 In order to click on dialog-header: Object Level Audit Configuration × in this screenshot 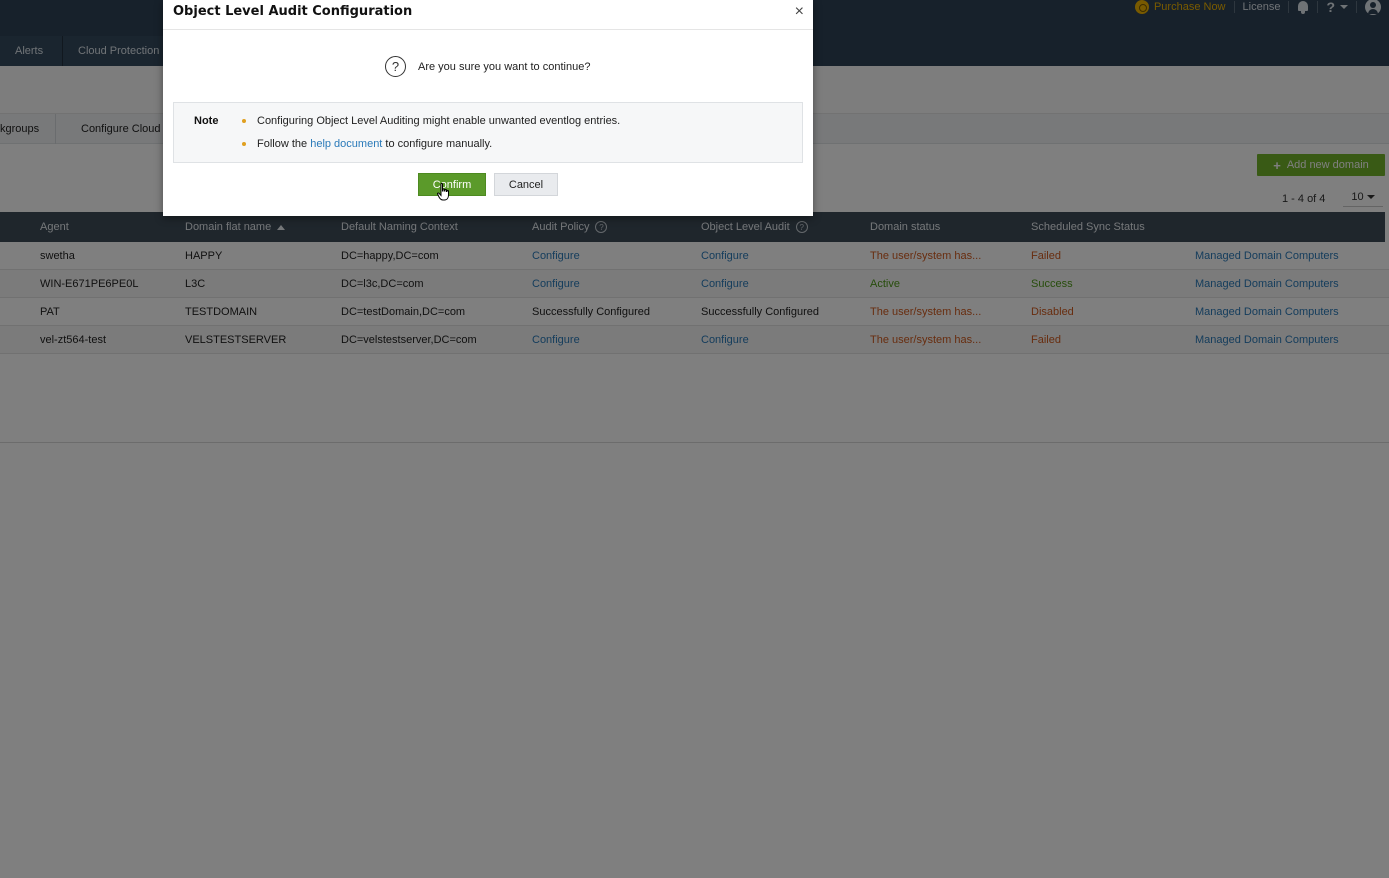, I will do `click(488, 15)`.